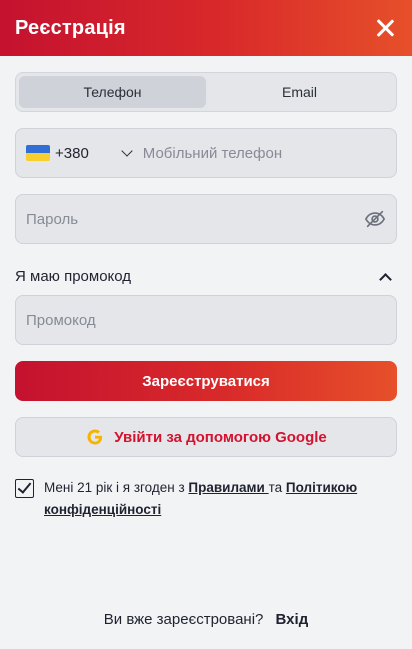 This screenshot has height=649, width=412. I want to click on page-title: Реєстрація, so click(70, 27).